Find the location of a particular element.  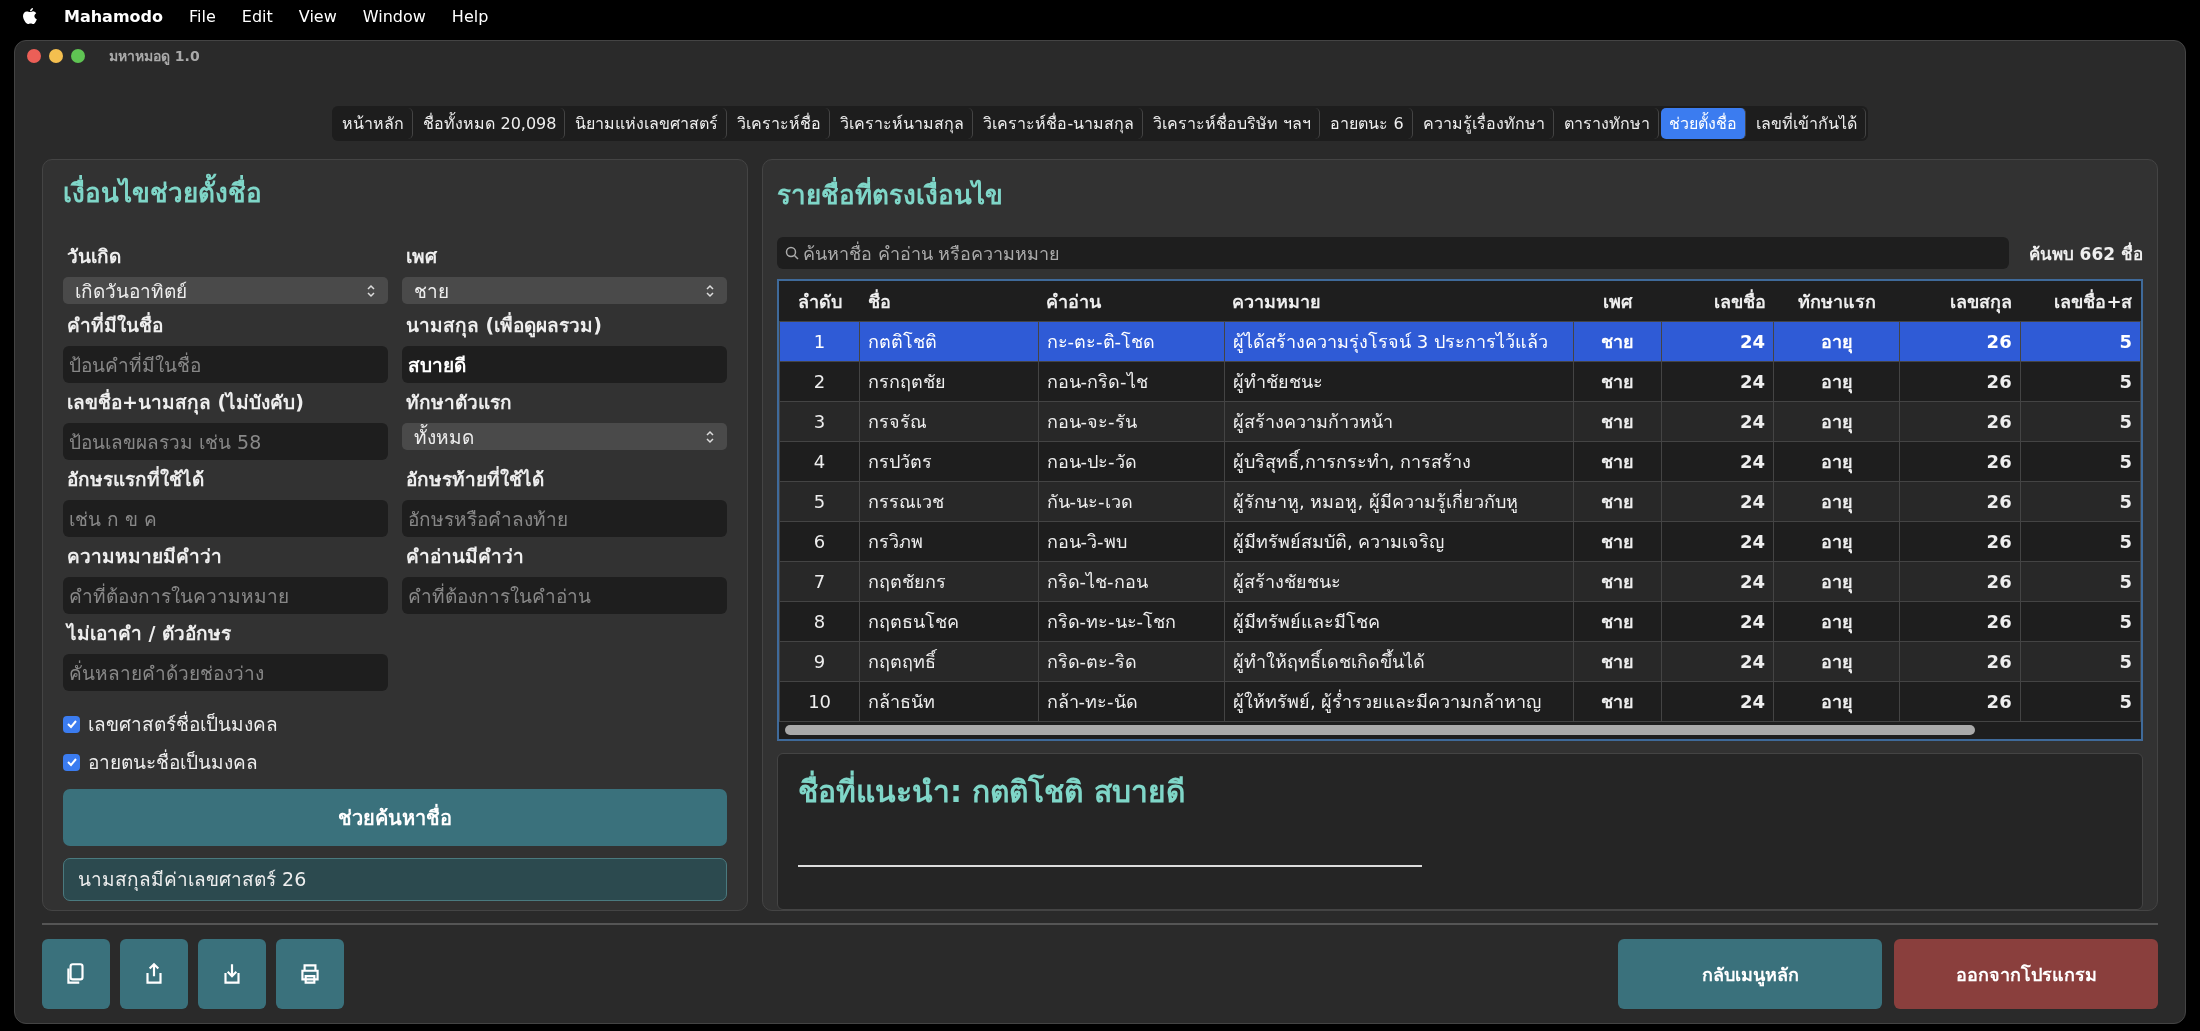

input-field: คั่นหลายคำด้วยช่องว่าง is located at coordinates (225, 672).